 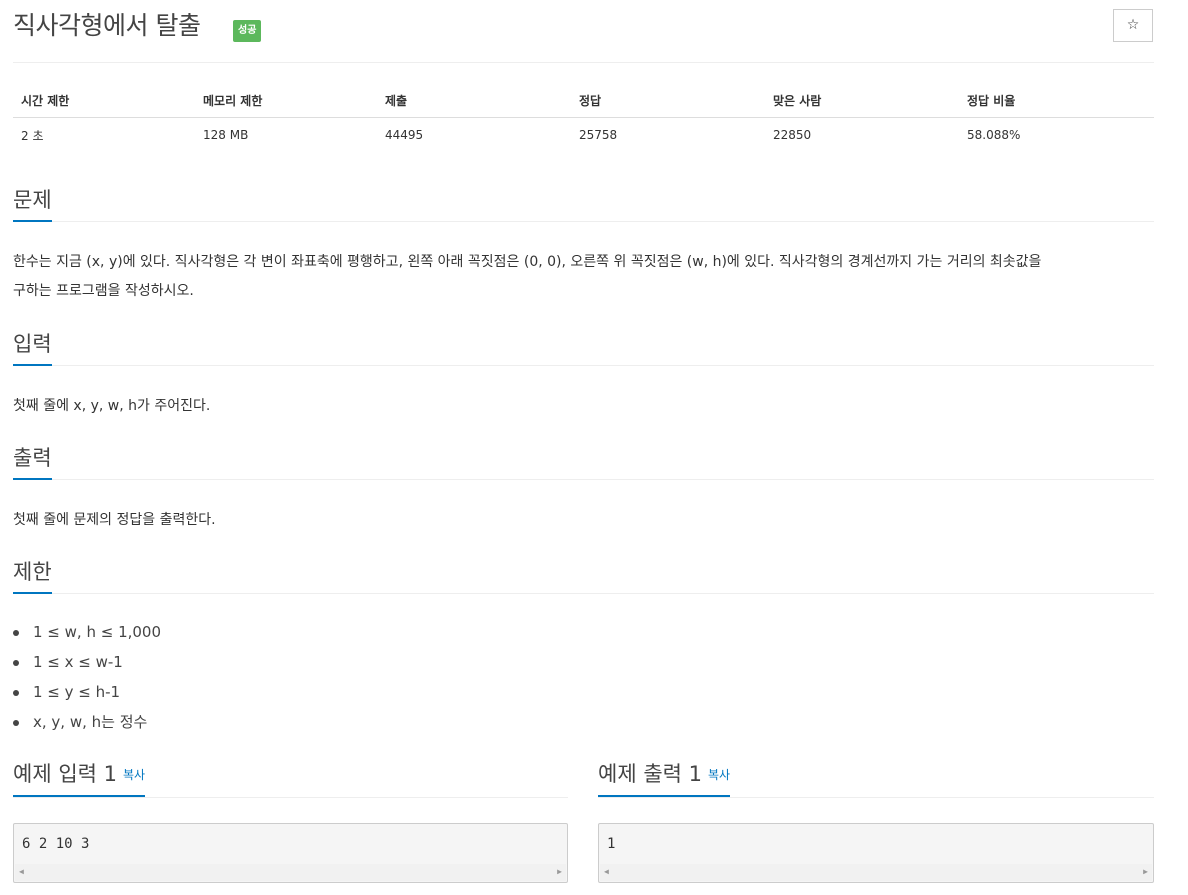 I want to click on section-title-wrap: 예제 출력 1 복사, so click(x=664, y=778).